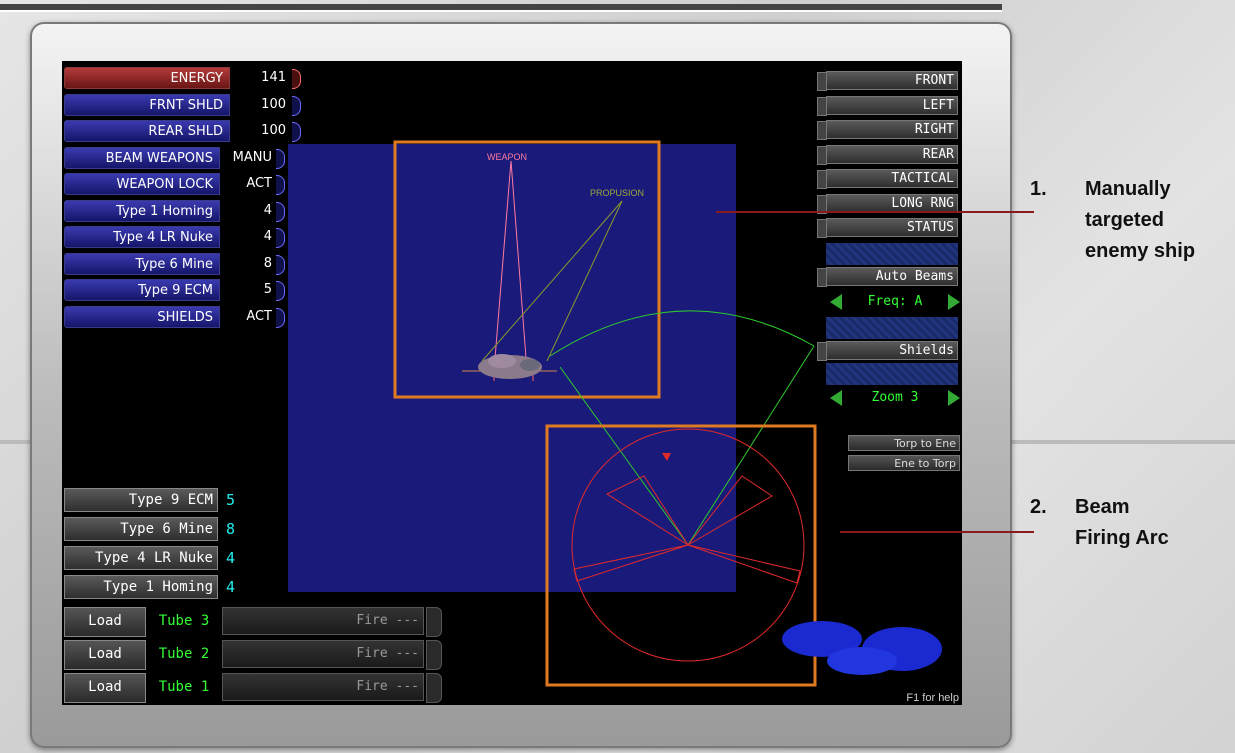 The height and width of the screenshot is (753, 1235). Describe the element at coordinates (647, 510) in the screenshot. I see `beam-arc-front` at that location.